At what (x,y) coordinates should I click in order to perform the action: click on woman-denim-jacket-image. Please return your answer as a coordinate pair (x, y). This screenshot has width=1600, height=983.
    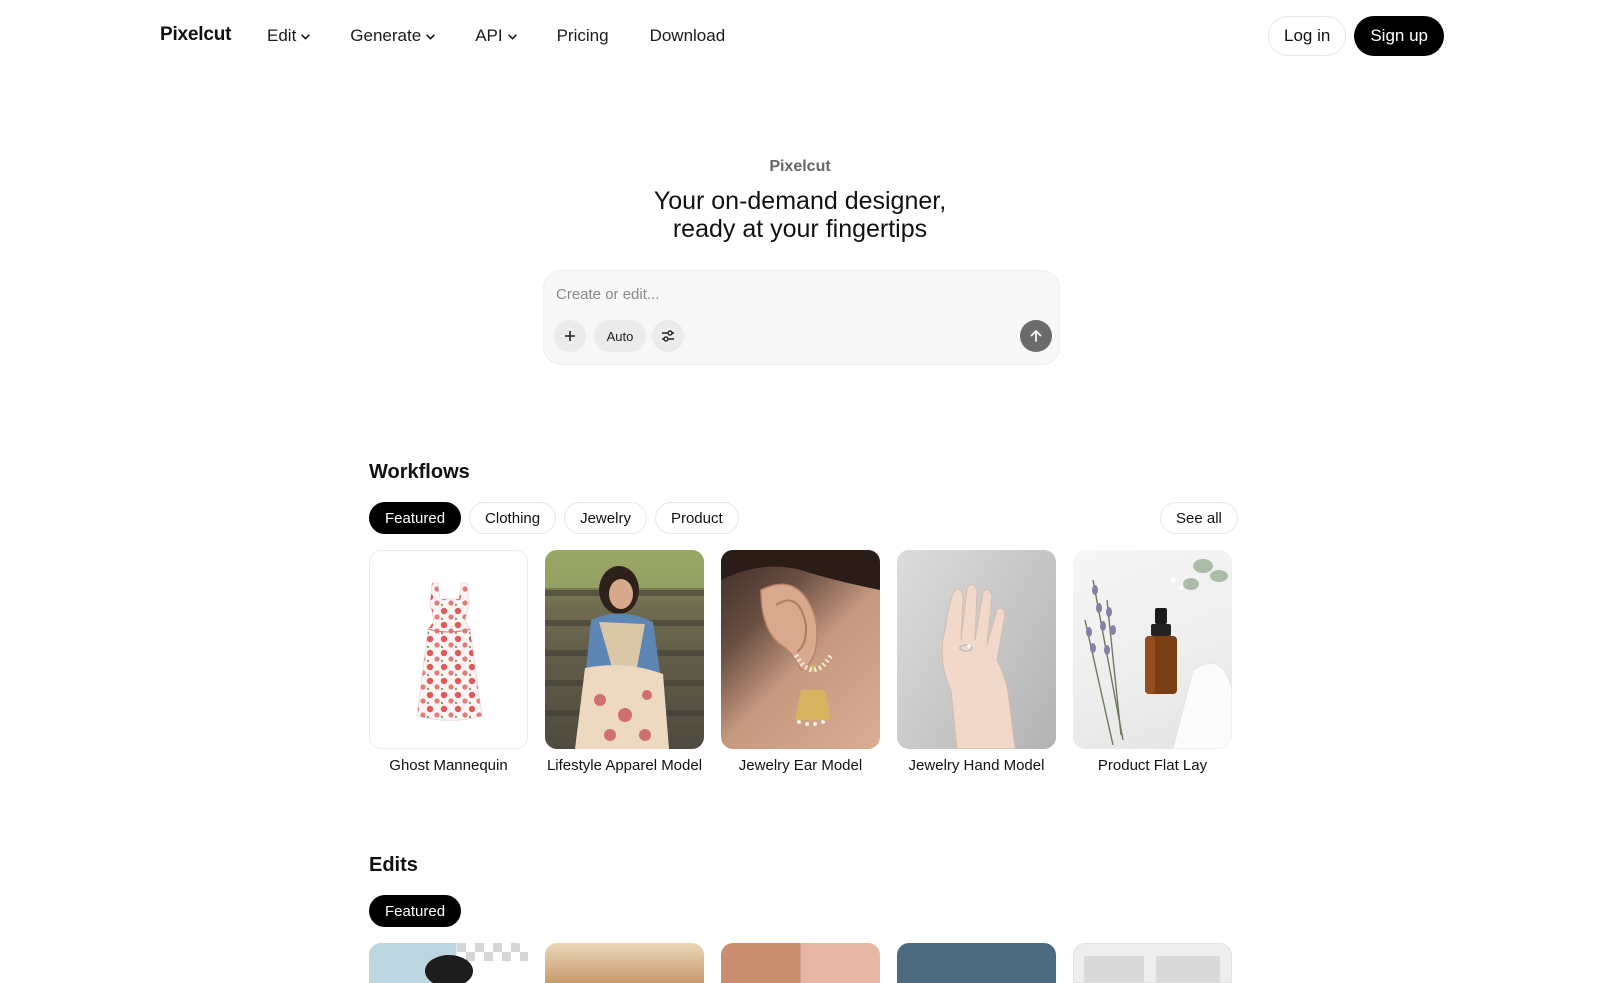
    Looking at the image, I should click on (624, 649).